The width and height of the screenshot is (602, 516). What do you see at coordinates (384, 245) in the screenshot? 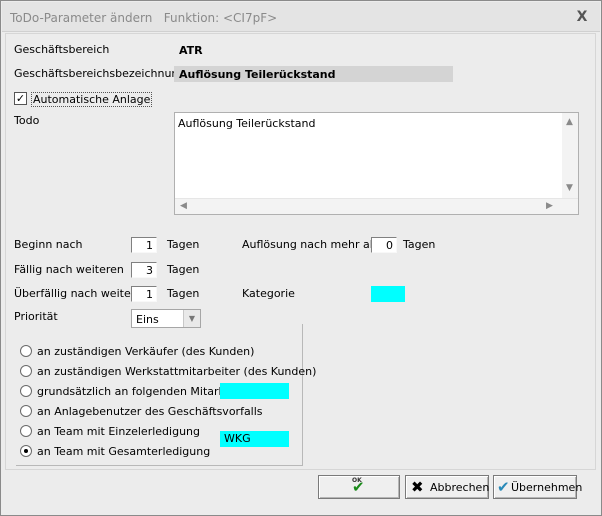
I see `aufloesung-input: 0` at bounding box center [384, 245].